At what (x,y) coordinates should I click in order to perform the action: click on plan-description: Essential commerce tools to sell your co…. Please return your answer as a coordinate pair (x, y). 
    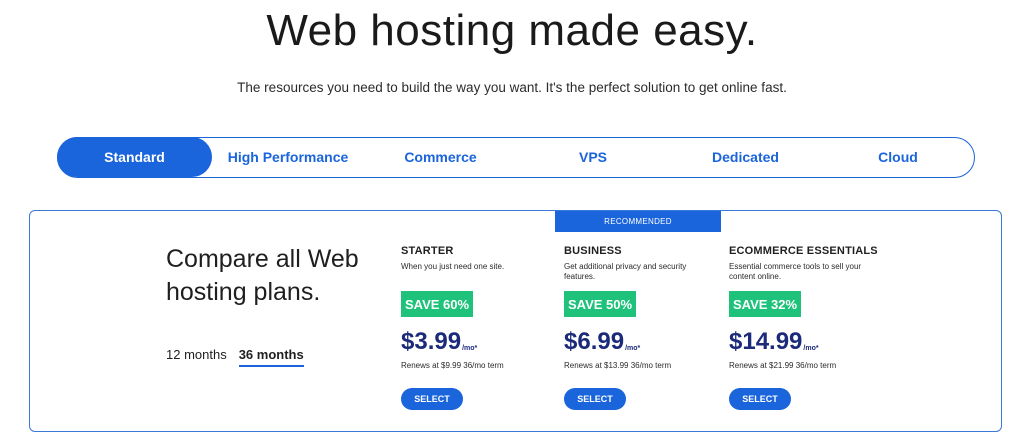
    Looking at the image, I should click on (795, 271).